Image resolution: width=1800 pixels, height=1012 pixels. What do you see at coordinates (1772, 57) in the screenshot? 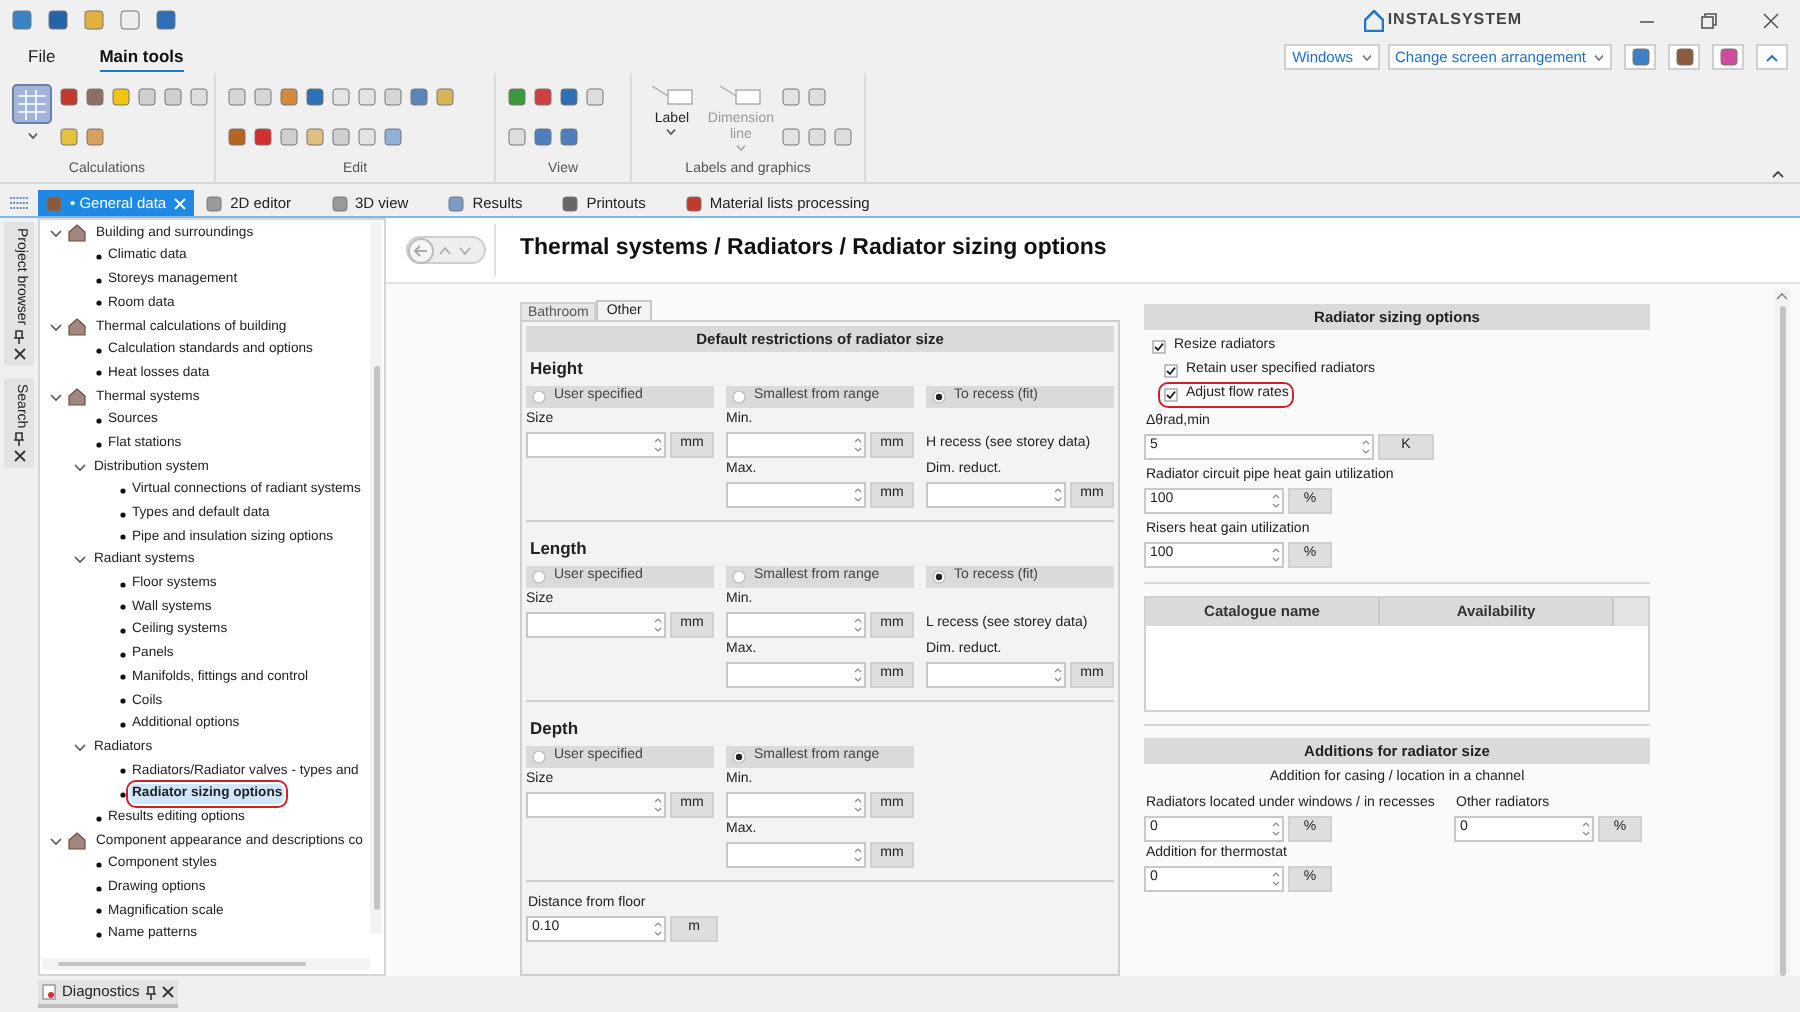
I see `collapse-ribbon-button` at bounding box center [1772, 57].